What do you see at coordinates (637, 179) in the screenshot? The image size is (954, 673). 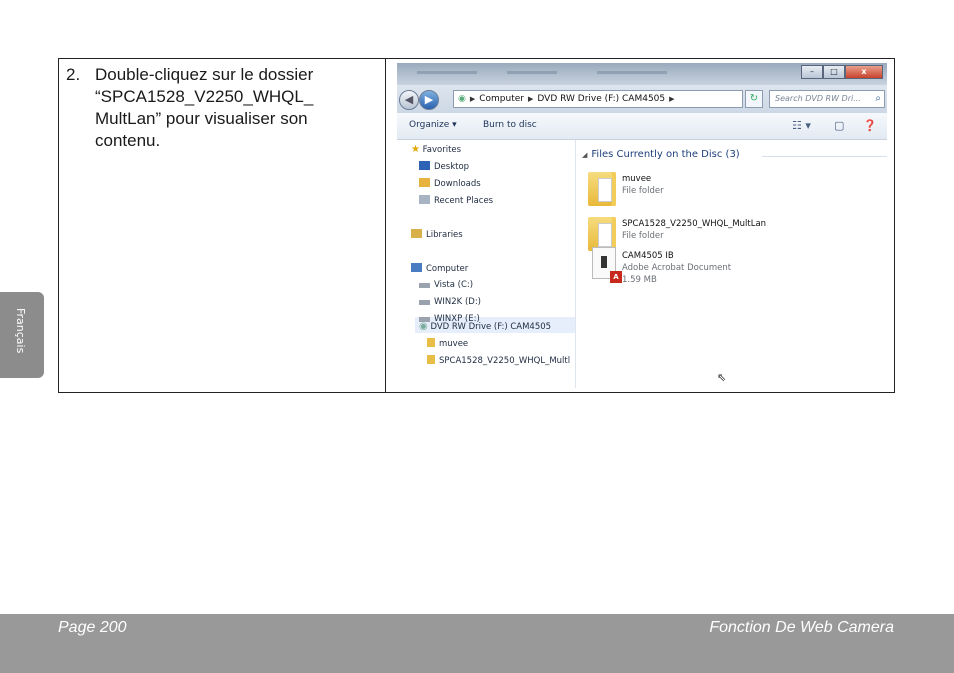 I see `file-name: muvee` at bounding box center [637, 179].